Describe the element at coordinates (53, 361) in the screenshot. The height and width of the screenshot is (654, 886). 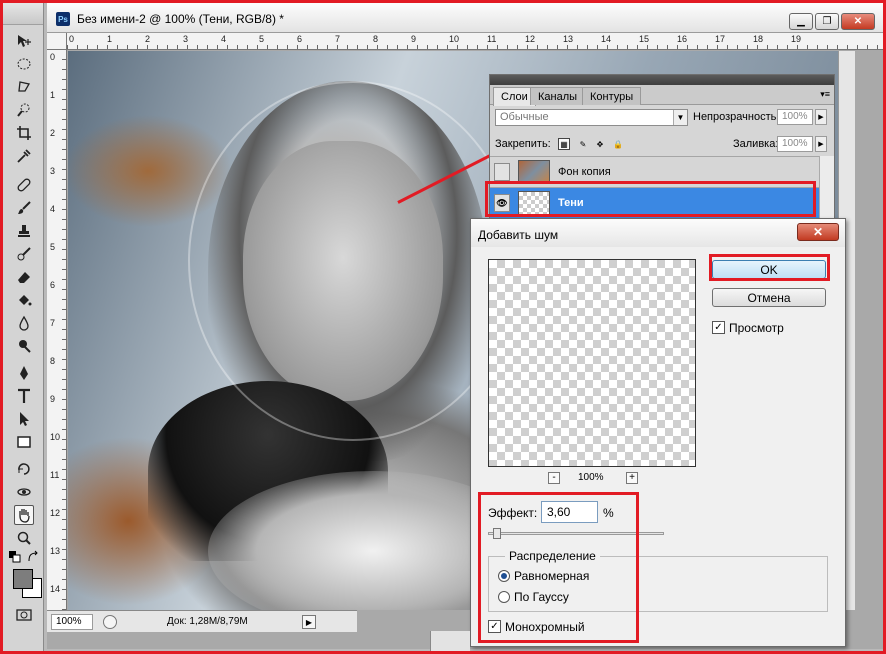
I see `ruler-tick-label: 8` at that location.